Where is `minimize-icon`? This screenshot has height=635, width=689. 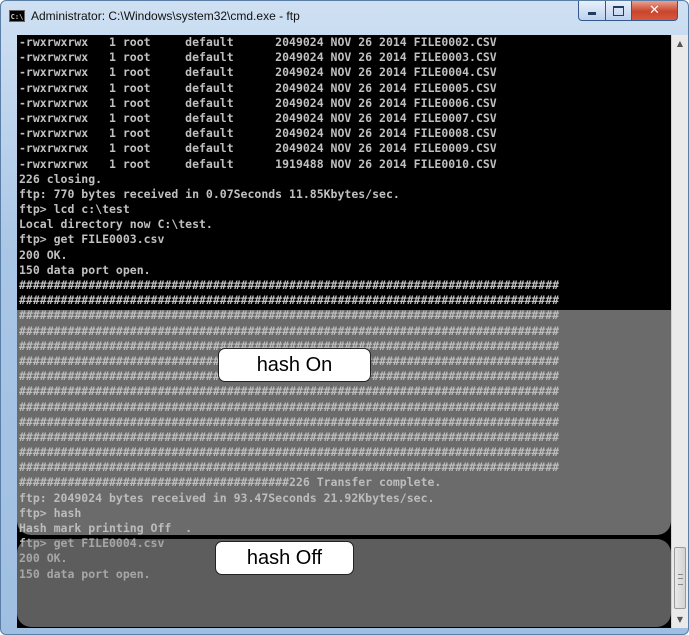
minimize-icon is located at coordinates (592, 13).